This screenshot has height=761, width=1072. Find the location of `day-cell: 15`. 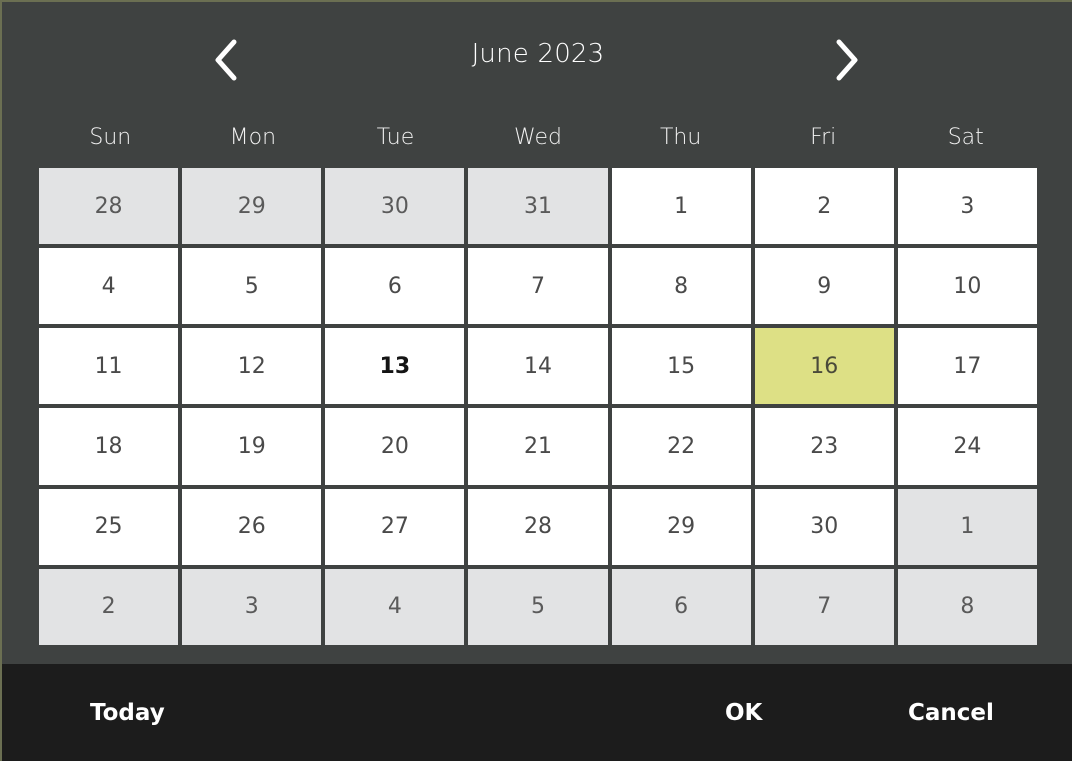

day-cell: 15 is located at coordinates (681, 366).